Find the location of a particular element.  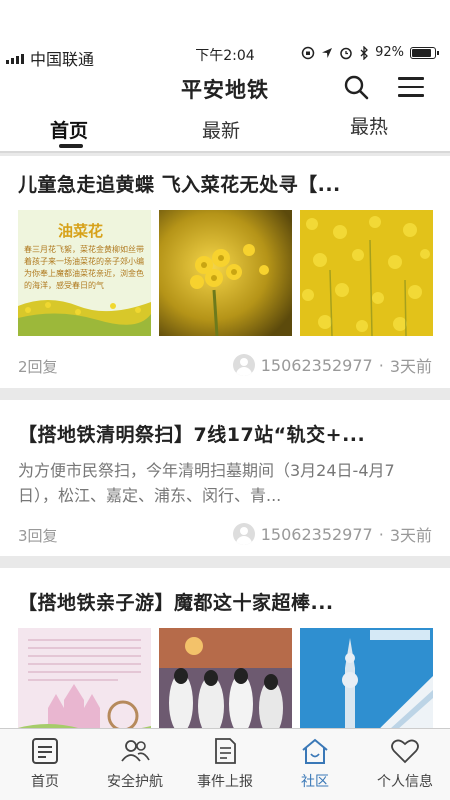

bottom-nav: 首页 安全护航 事件上报 社区 个人信息 is located at coordinates (225, 764).